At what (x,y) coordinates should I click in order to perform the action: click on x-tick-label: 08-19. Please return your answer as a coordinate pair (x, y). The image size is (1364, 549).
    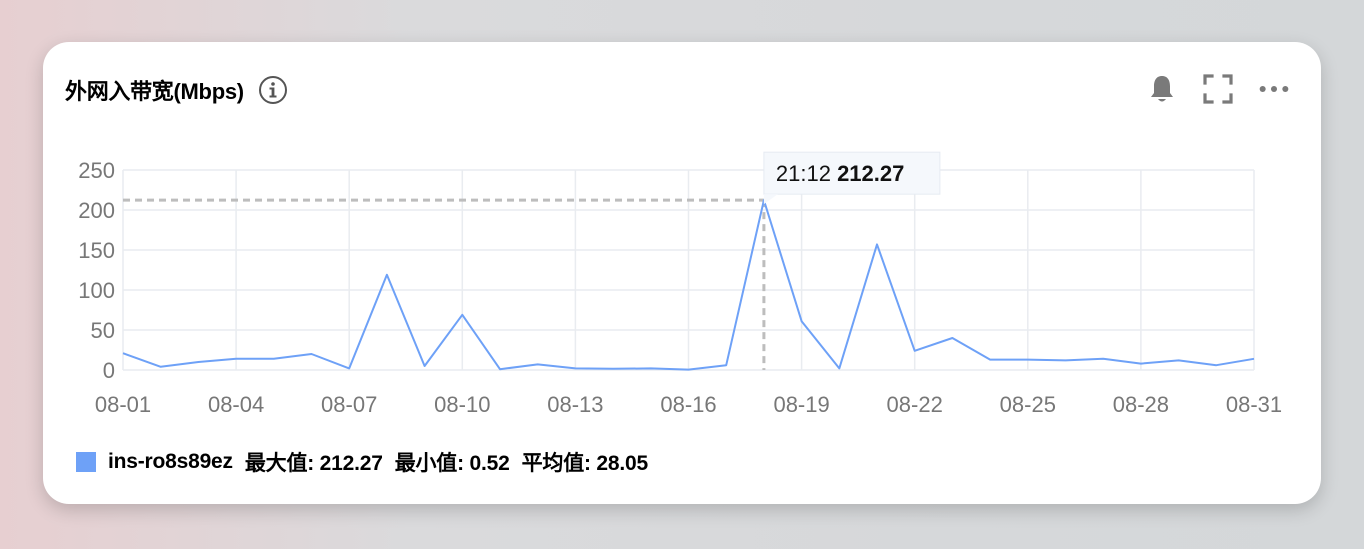
    Looking at the image, I should click on (801, 404).